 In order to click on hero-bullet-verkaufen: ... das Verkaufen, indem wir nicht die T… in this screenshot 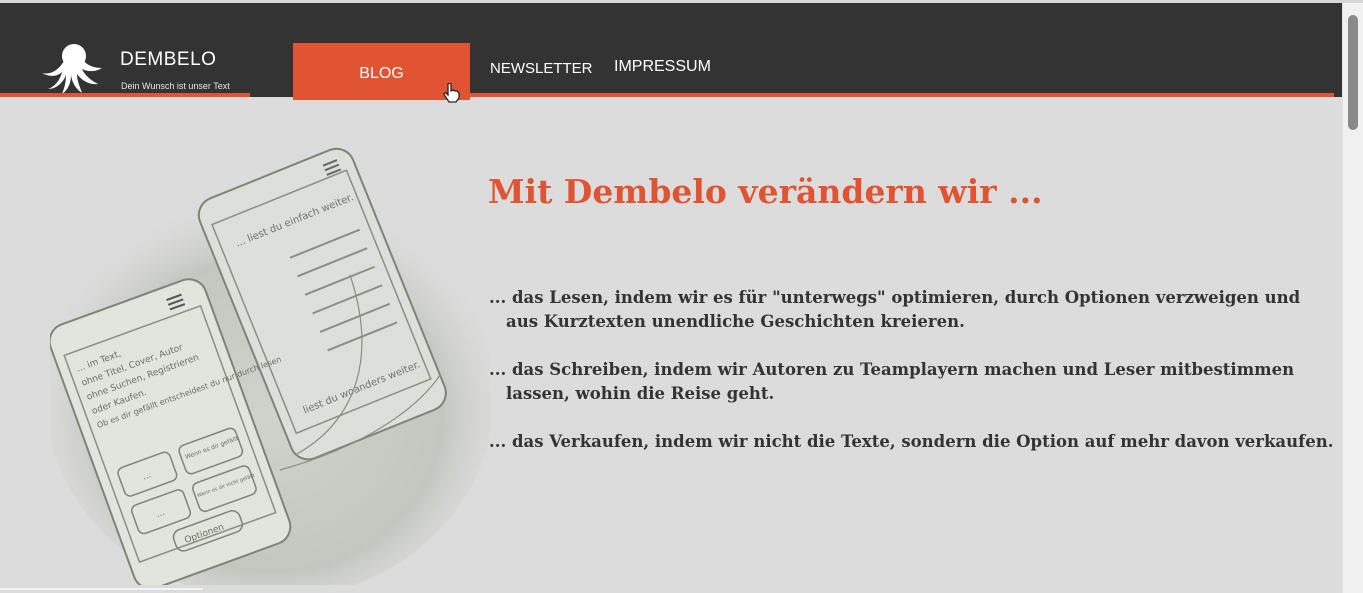, I will do `click(911, 441)`.